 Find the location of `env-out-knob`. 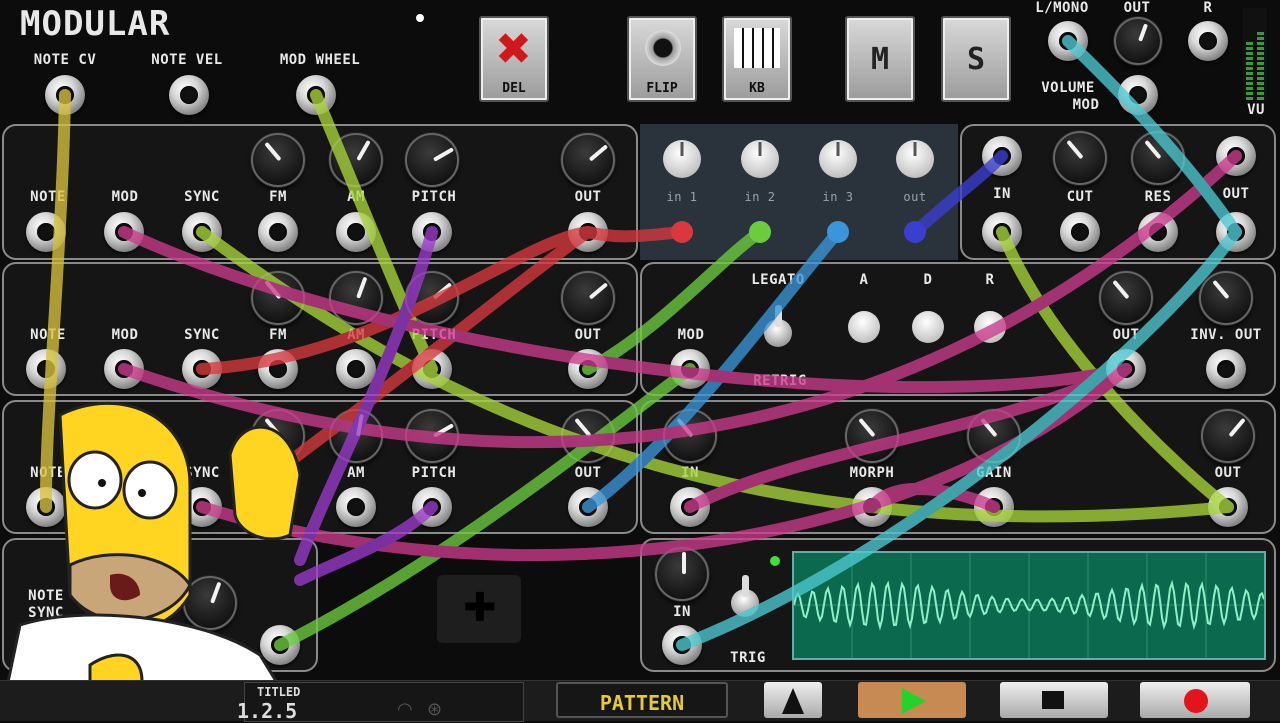

env-out-knob is located at coordinates (1126, 298).